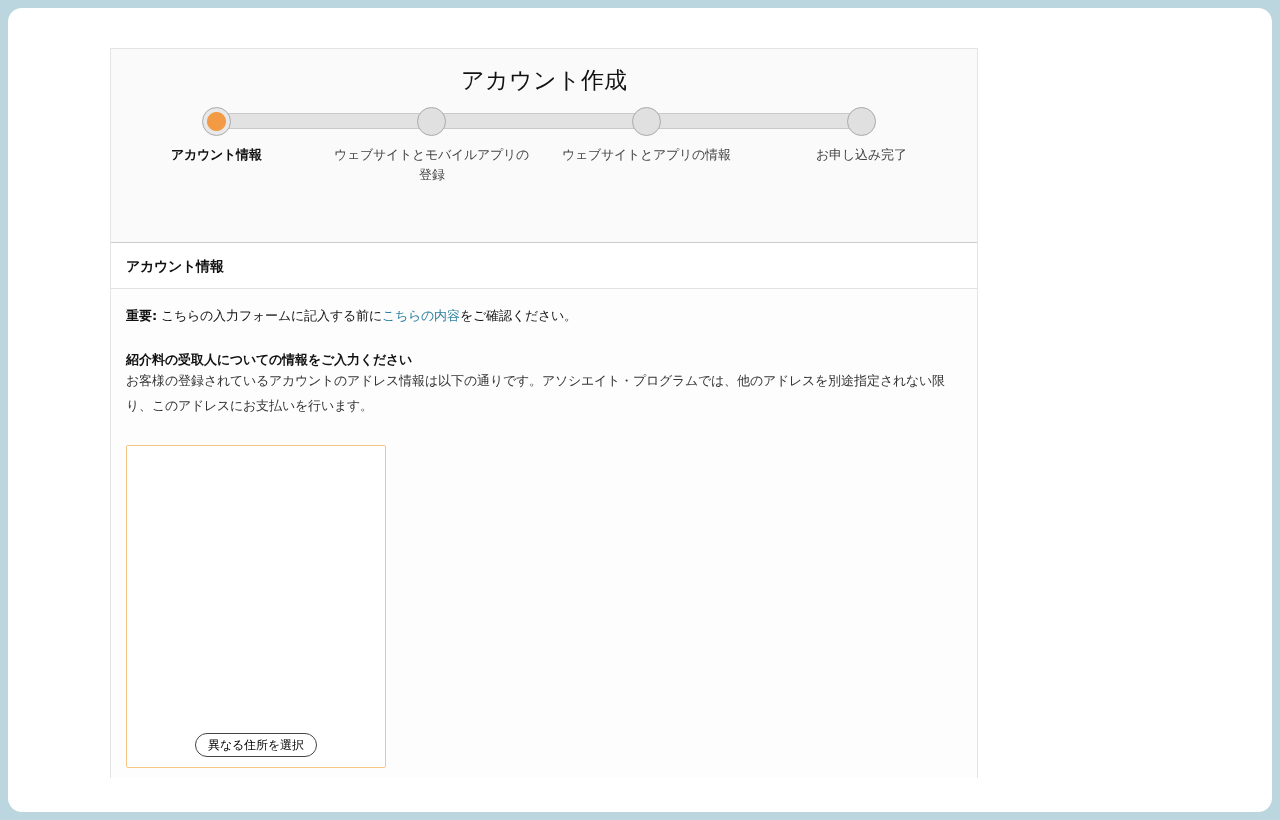  Describe the element at coordinates (256, 745) in the screenshot. I see `change-address-button: 異なる住所を選択` at that location.